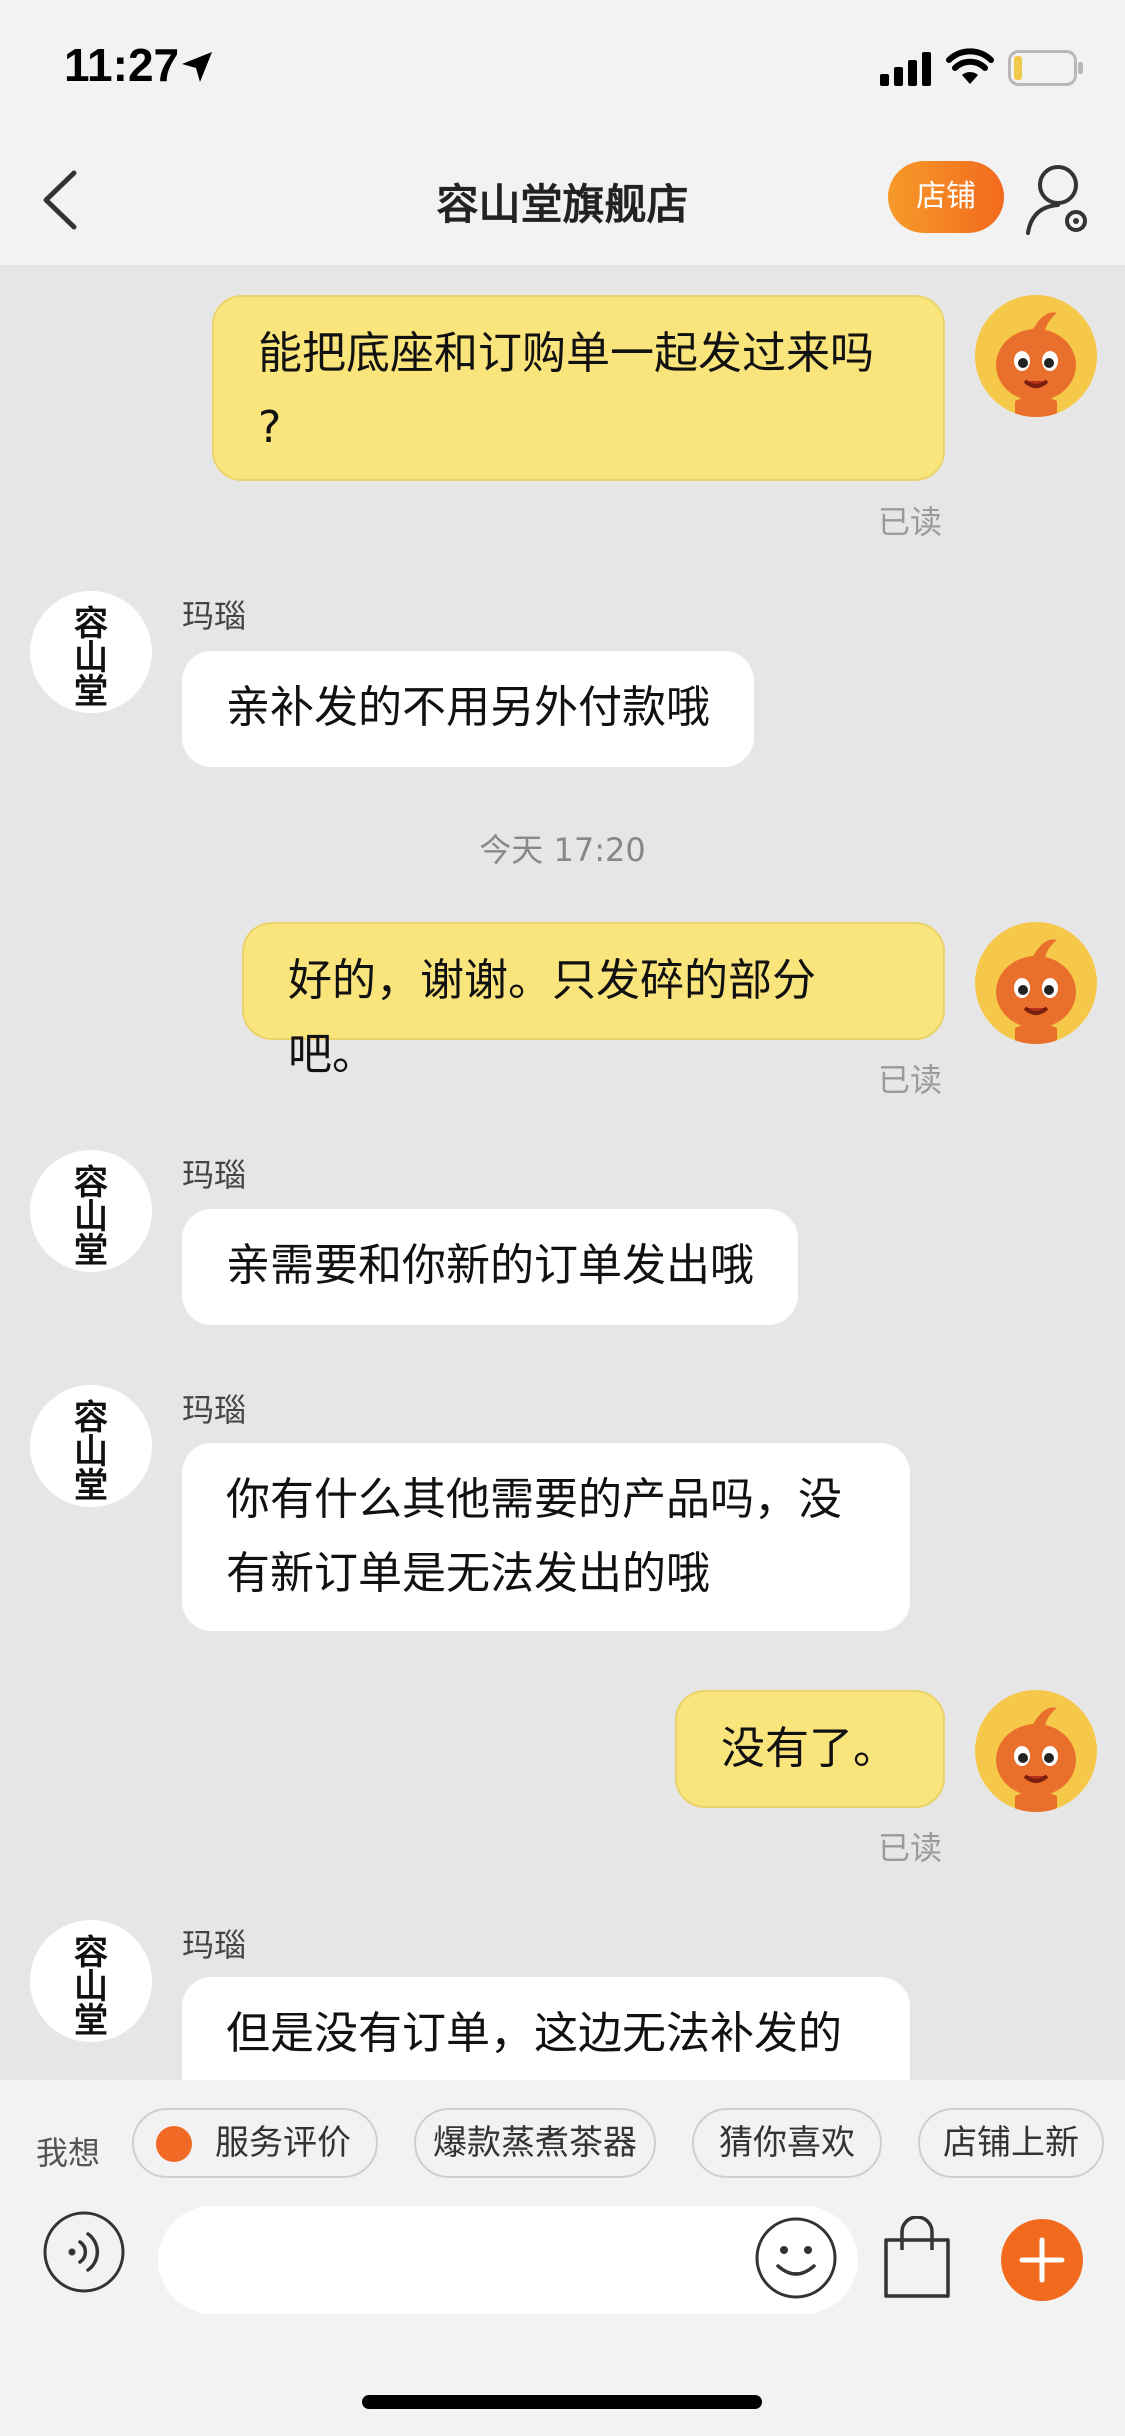  I want to click on message-text: 但是没有订单，这边无法补发的, so click(534, 2033).